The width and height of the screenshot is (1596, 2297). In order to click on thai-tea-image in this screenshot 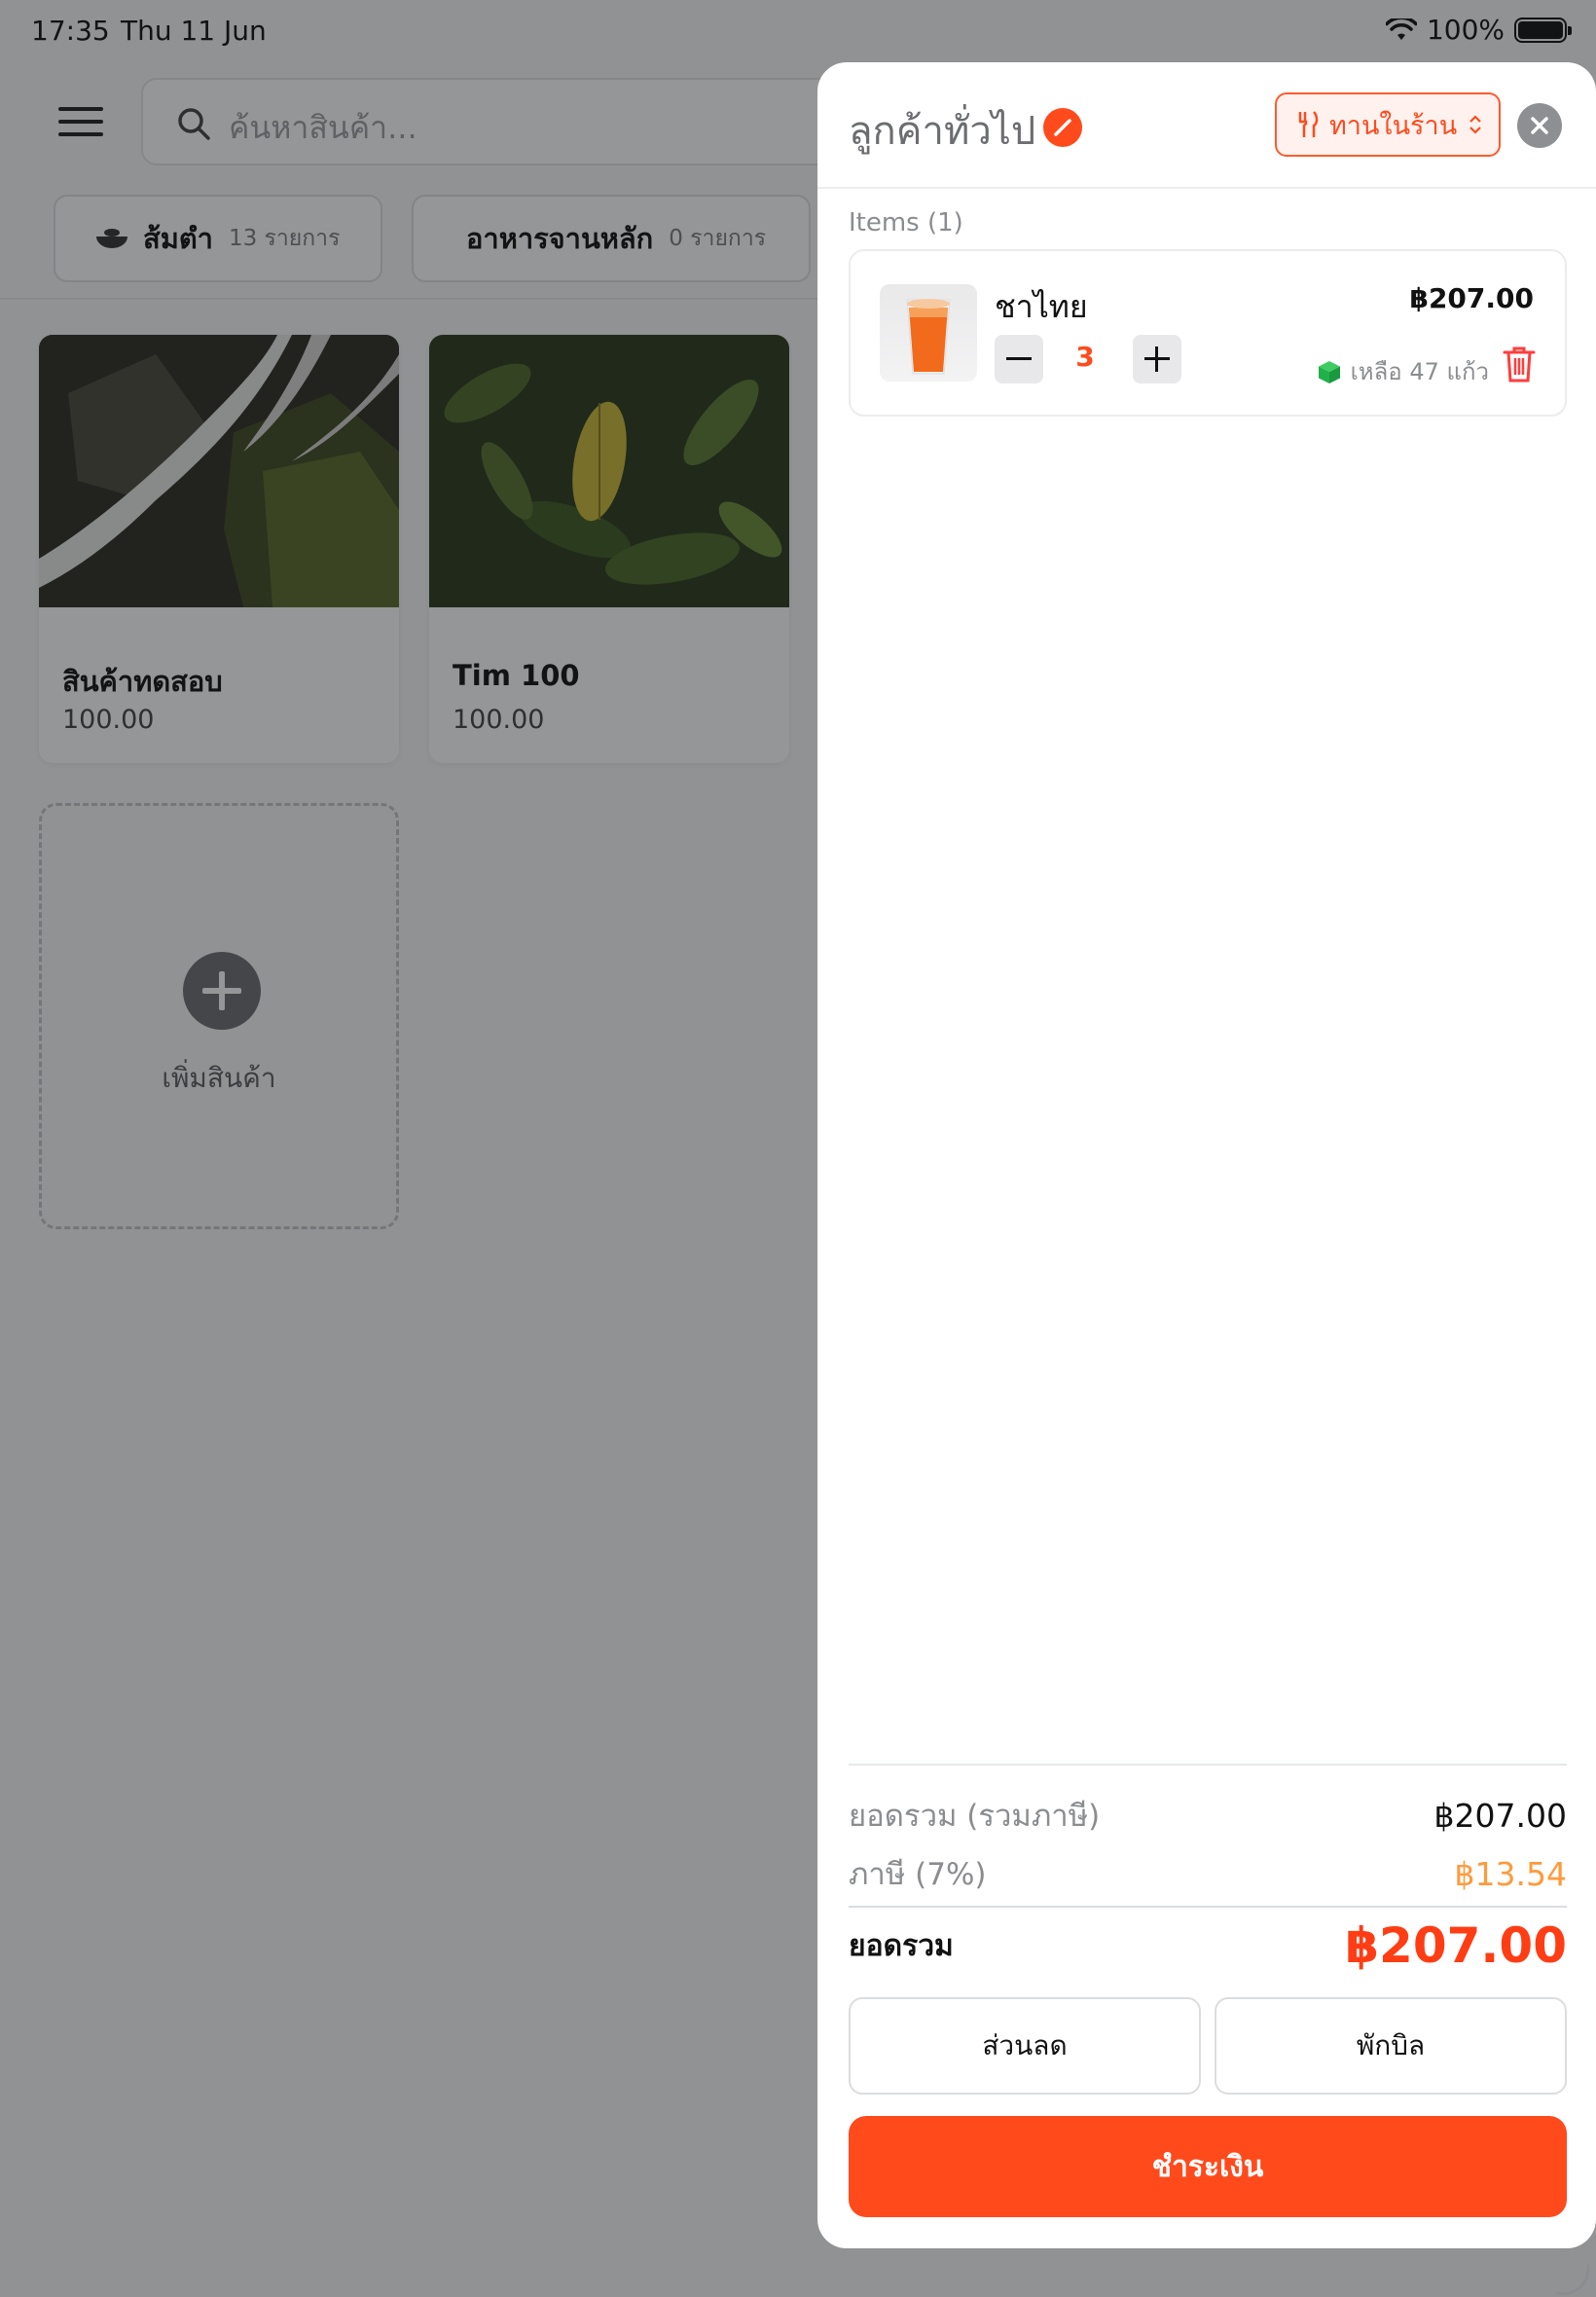, I will do `click(928, 337)`.